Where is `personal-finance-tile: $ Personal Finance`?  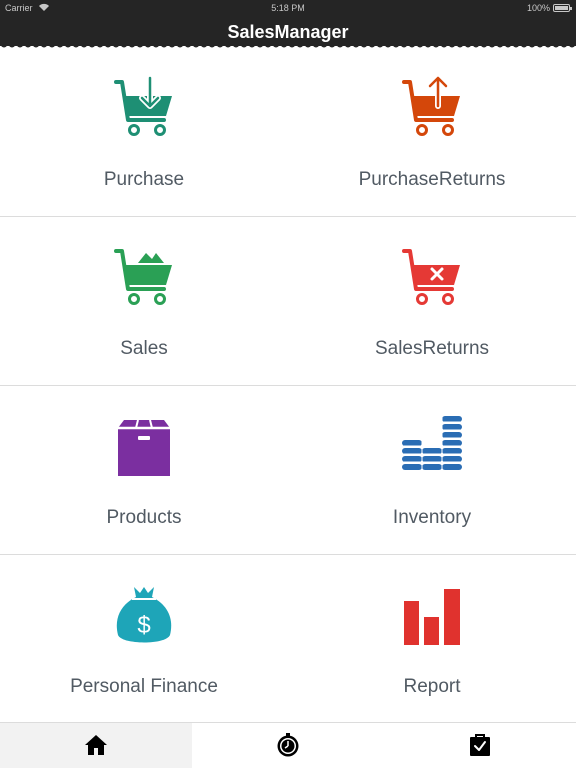
personal-finance-tile: $ Personal Finance is located at coordinates (144, 639).